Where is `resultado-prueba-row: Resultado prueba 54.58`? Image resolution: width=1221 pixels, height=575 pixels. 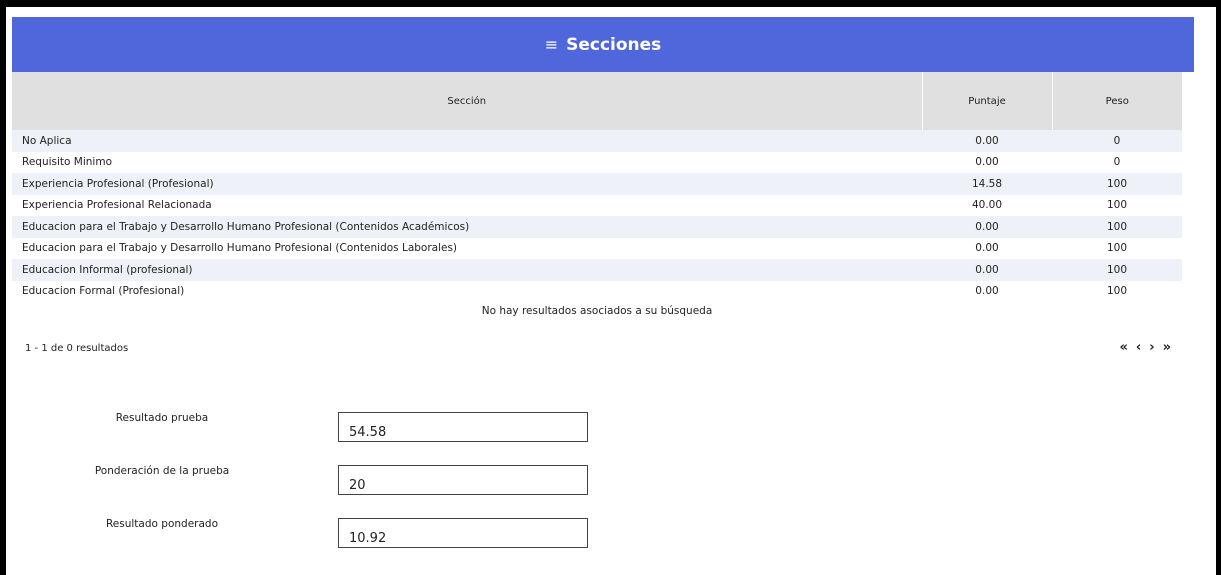 resultado-prueba-row: Resultado prueba 54.58 is located at coordinates (312, 430).